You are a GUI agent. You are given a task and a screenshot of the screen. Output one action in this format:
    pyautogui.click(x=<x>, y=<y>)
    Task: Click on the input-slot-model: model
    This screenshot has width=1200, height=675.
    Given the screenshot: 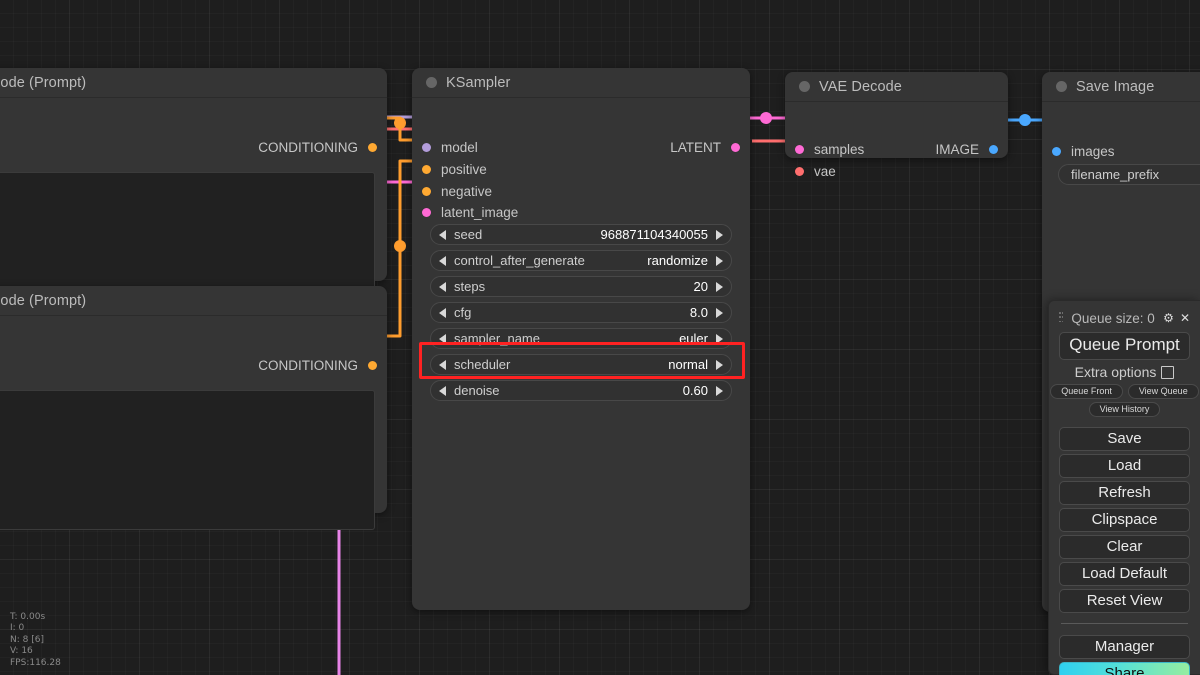 What is the action you would take?
    pyautogui.click(x=450, y=147)
    